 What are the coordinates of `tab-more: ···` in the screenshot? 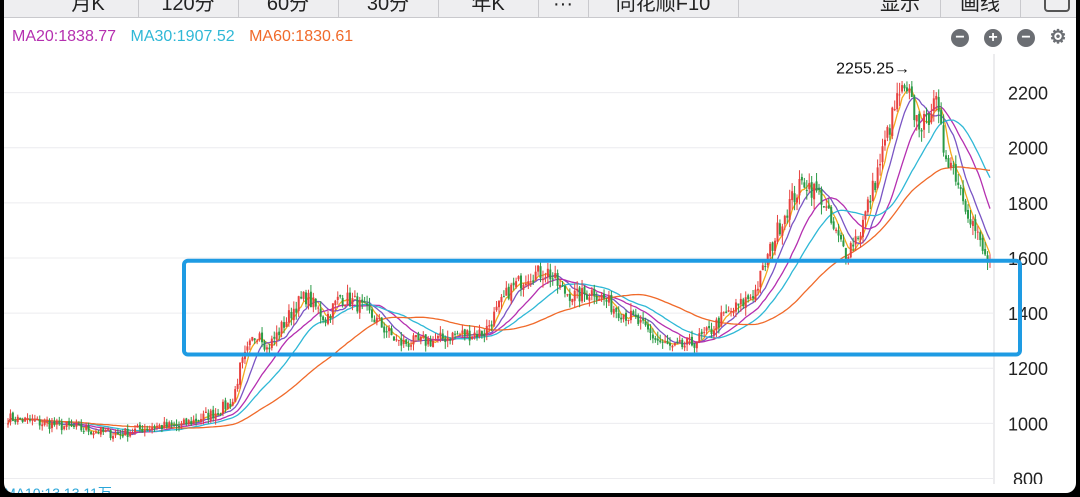 It's located at (563, 8).